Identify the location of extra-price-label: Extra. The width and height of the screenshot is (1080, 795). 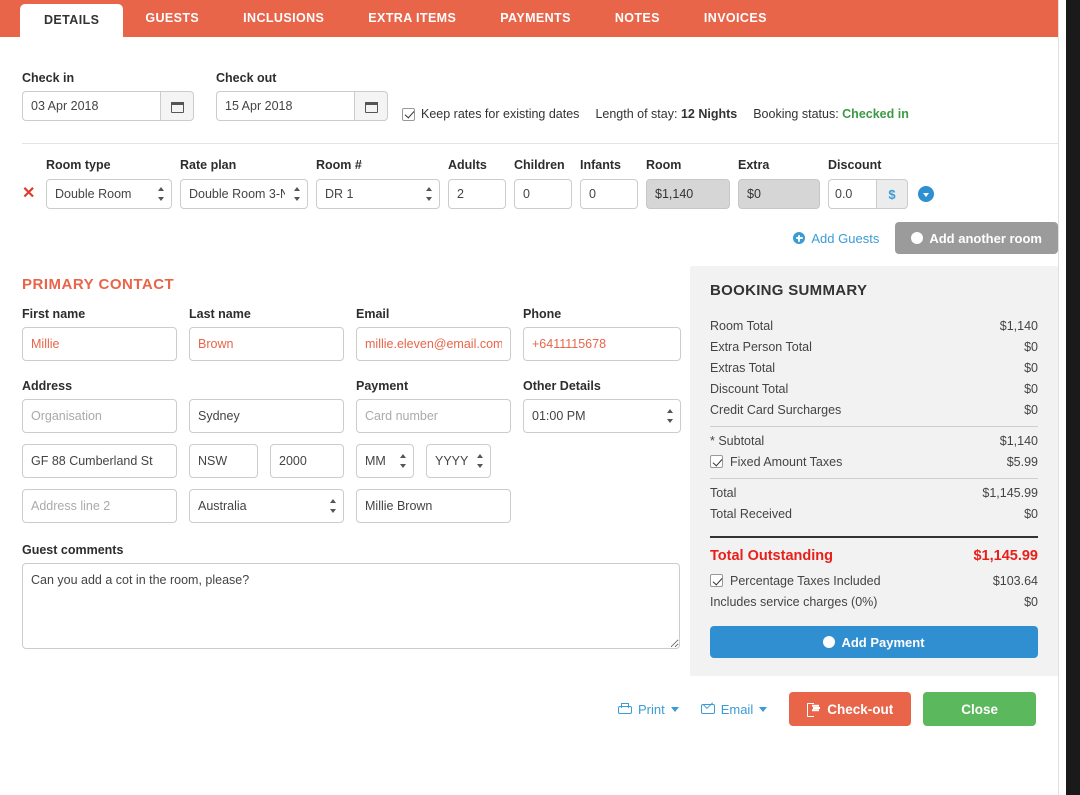
(754, 165).